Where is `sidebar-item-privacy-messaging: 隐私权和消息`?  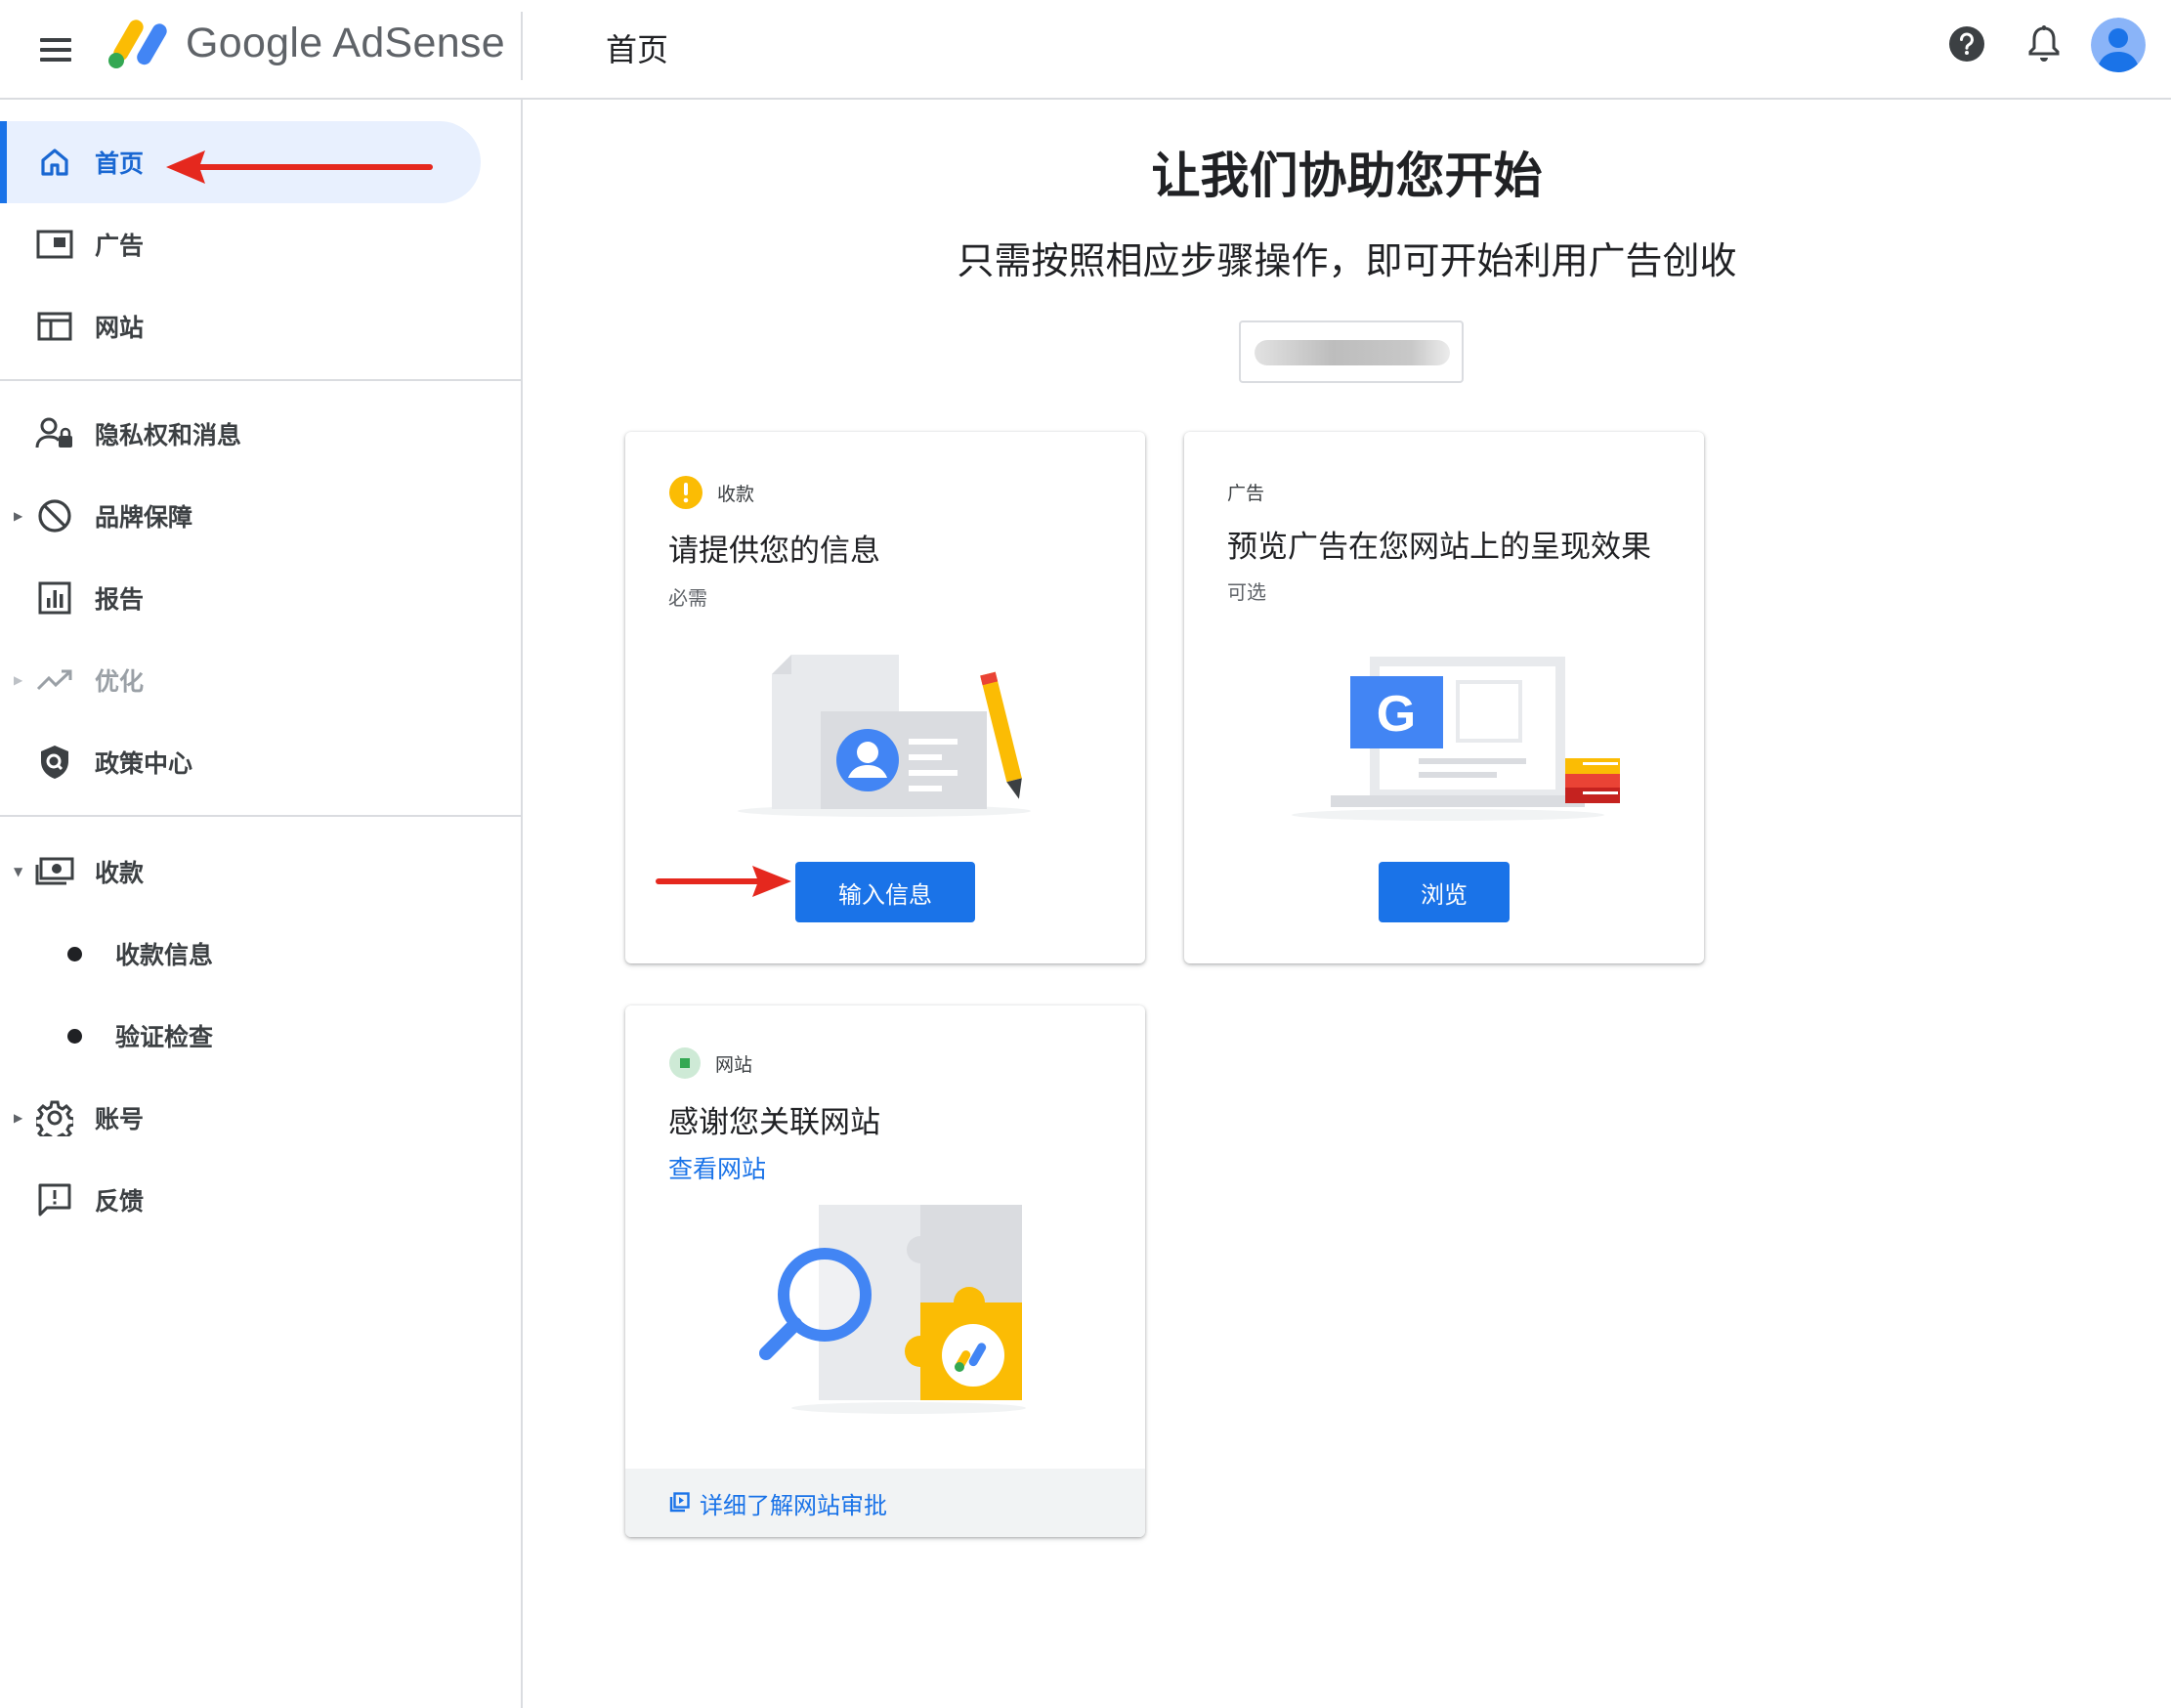 sidebar-item-privacy-messaging: 隐私权和消息 is located at coordinates (260, 434).